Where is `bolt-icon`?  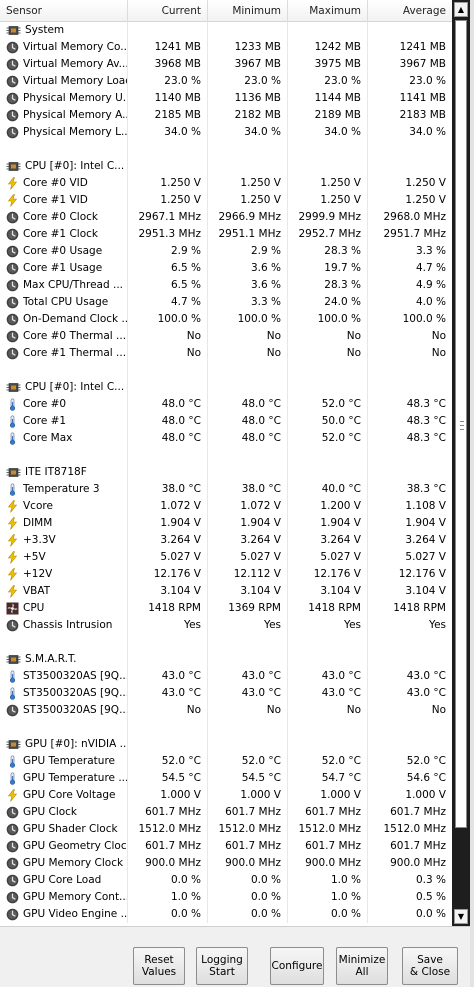
bolt-icon is located at coordinates (12, 795).